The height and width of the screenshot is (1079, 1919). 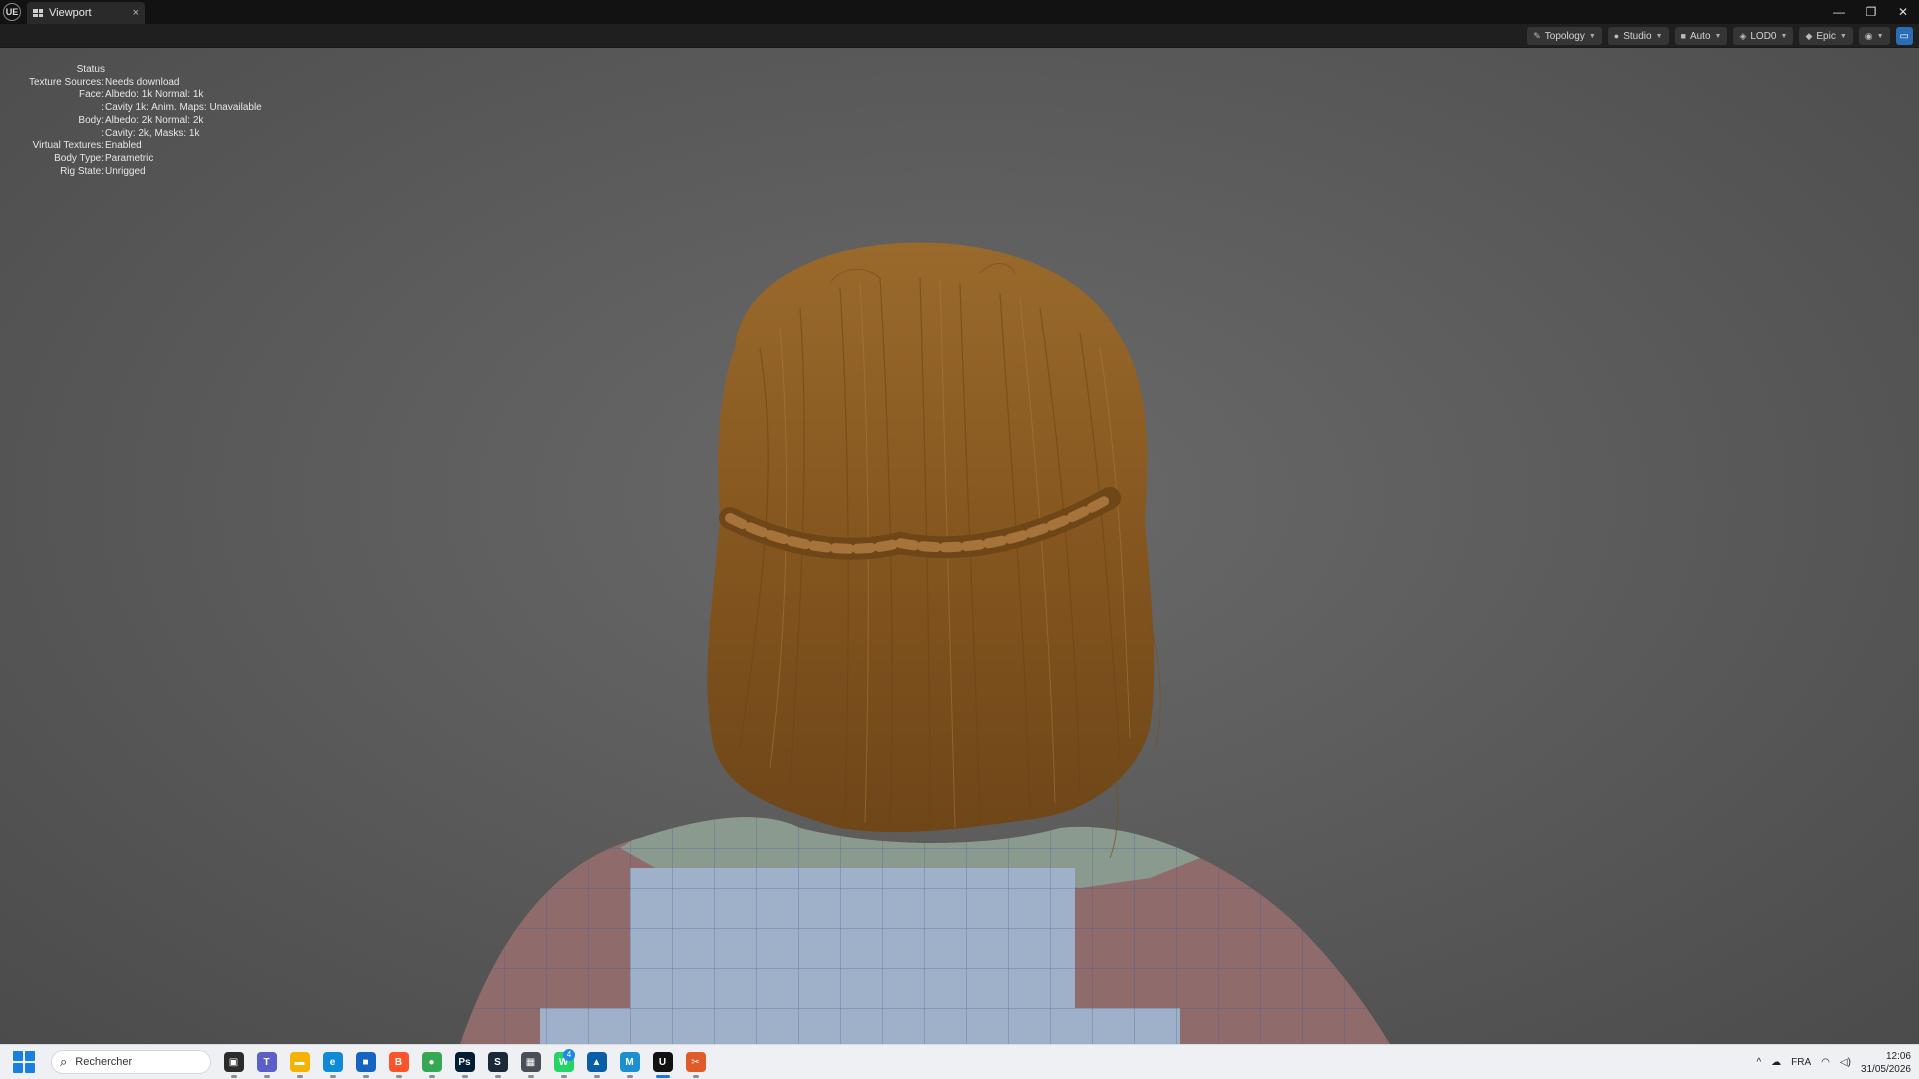 I want to click on unreal-engine-icon: U, so click(x=662, y=1062).